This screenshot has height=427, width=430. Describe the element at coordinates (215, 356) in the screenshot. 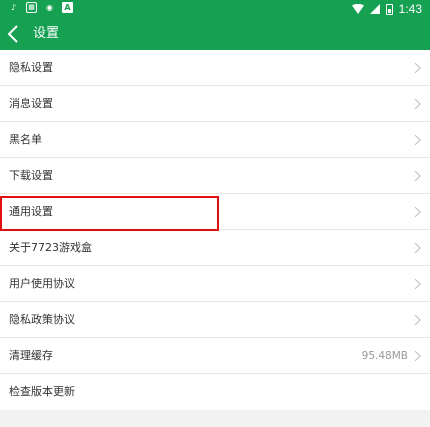

I see `settings-item-clear-cache: 清理缓存 95.48MB` at that location.